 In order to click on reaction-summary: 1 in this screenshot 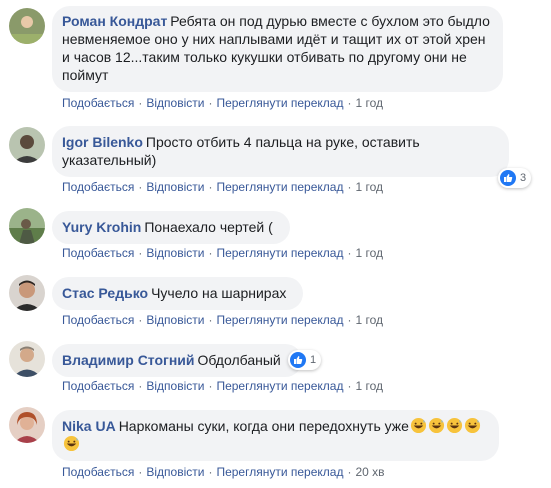, I will do `click(305, 360)`.